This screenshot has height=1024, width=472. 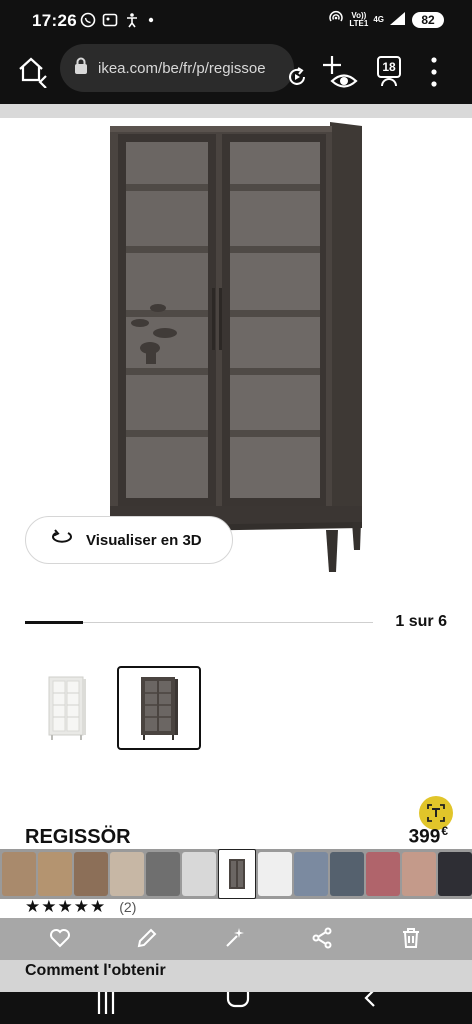 What do you see at coordinates (236, 111) in the screenshot?
I see `page-top-divider` at bounding box center [236, 111].